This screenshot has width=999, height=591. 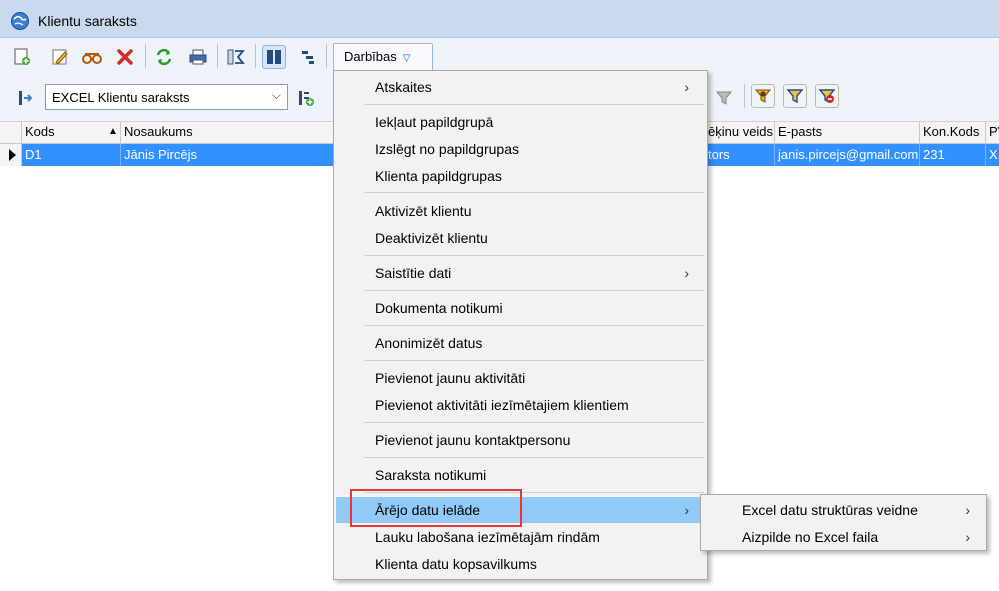 I want to click on refresh-button, so click(x=164, y=57).